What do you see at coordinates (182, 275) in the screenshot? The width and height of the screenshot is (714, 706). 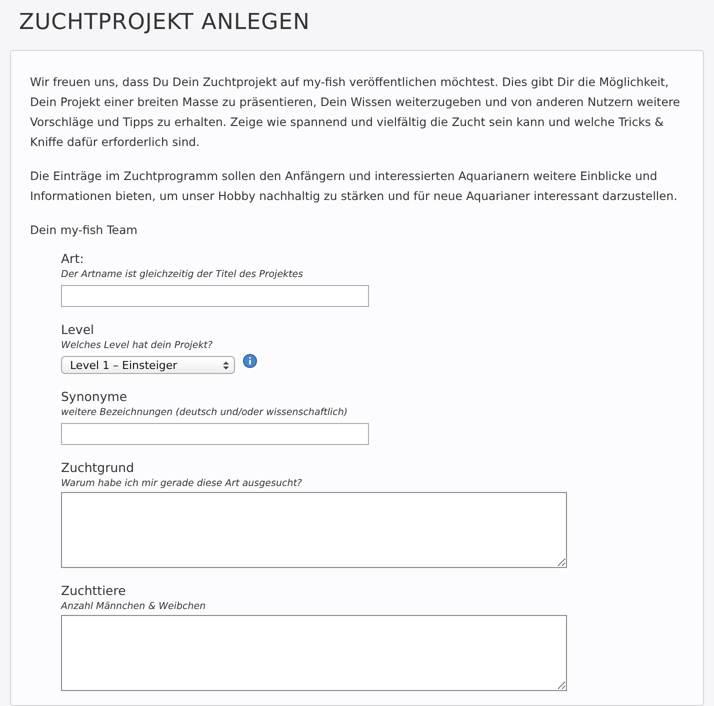 I see `field-hint: Der Artname ist gleichzeitig der Titel des Projektes` at bounding box center [182, 275].